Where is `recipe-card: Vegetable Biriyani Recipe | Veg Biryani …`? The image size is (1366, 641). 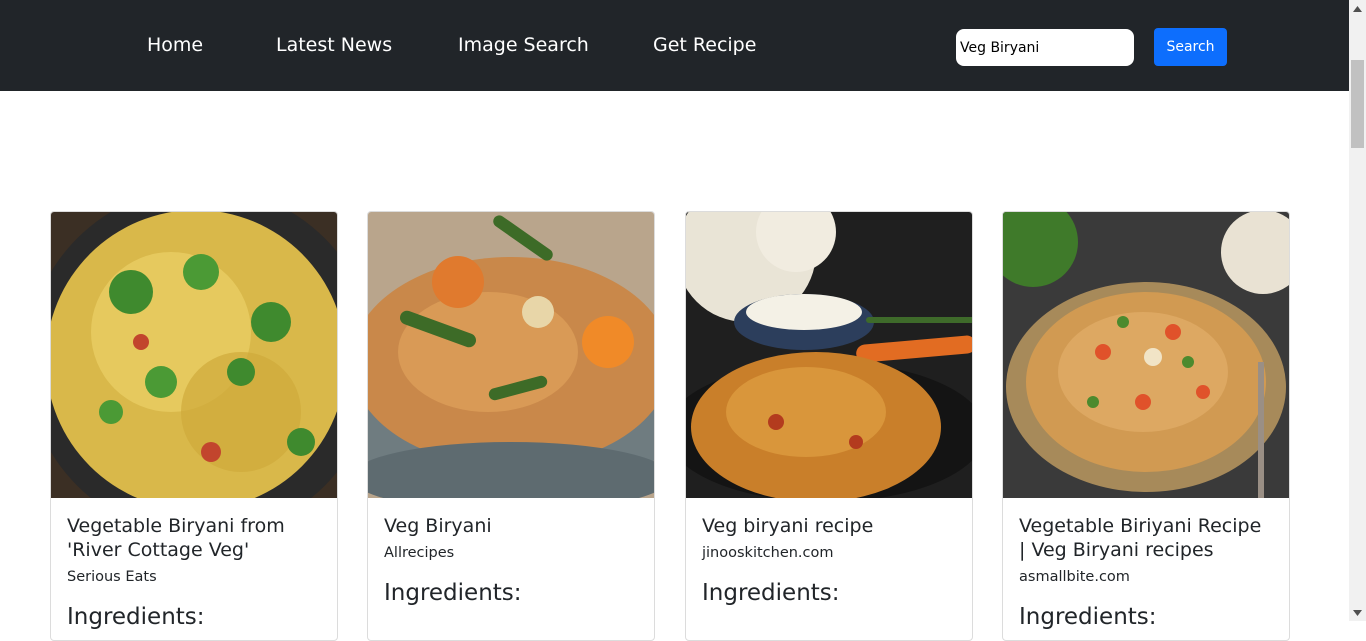 recipe-card: Vegetable Biriyani Recipe | Veg Biryani … is located at coordinates (1146, 426).